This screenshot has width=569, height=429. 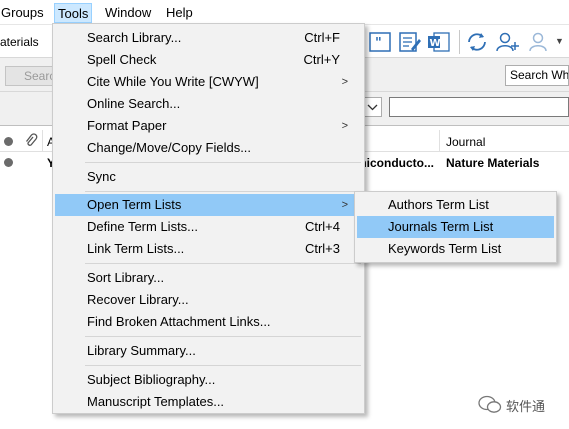 I want to click on menu-item-shortcut: Ctrl+4, so click(x=322, y=226).